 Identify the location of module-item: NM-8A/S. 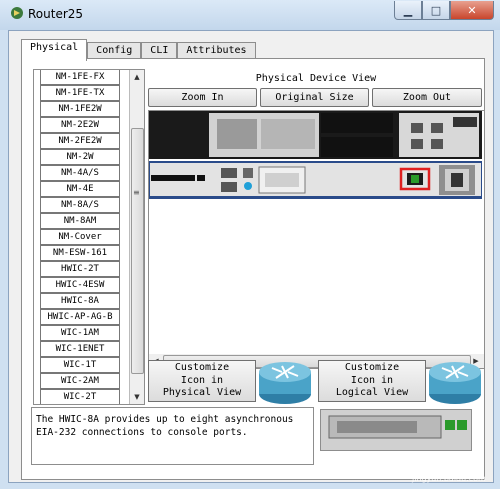
(80, 205).